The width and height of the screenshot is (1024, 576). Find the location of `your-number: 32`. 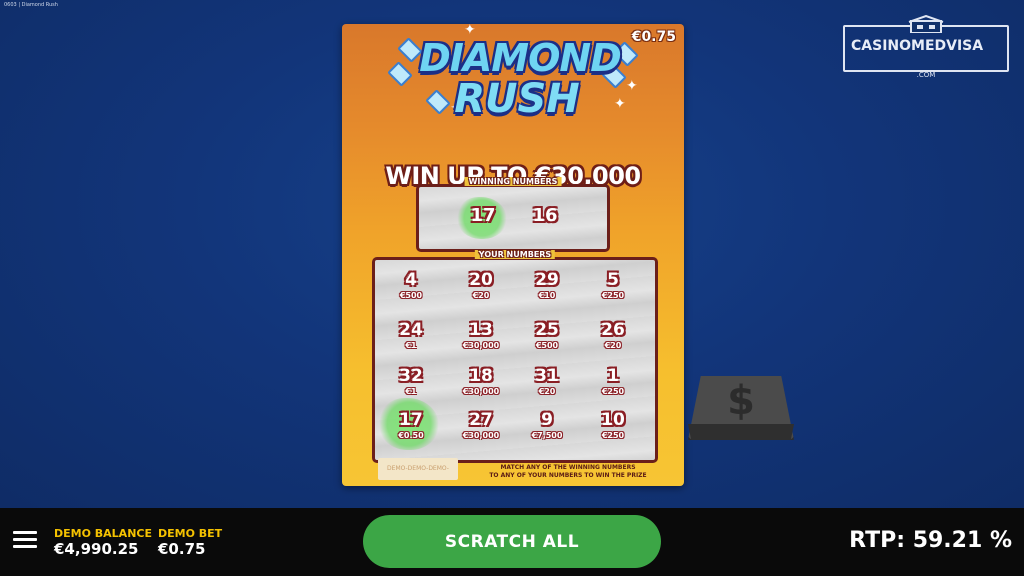

your-number: 32 is located at coordinates (411, 376).